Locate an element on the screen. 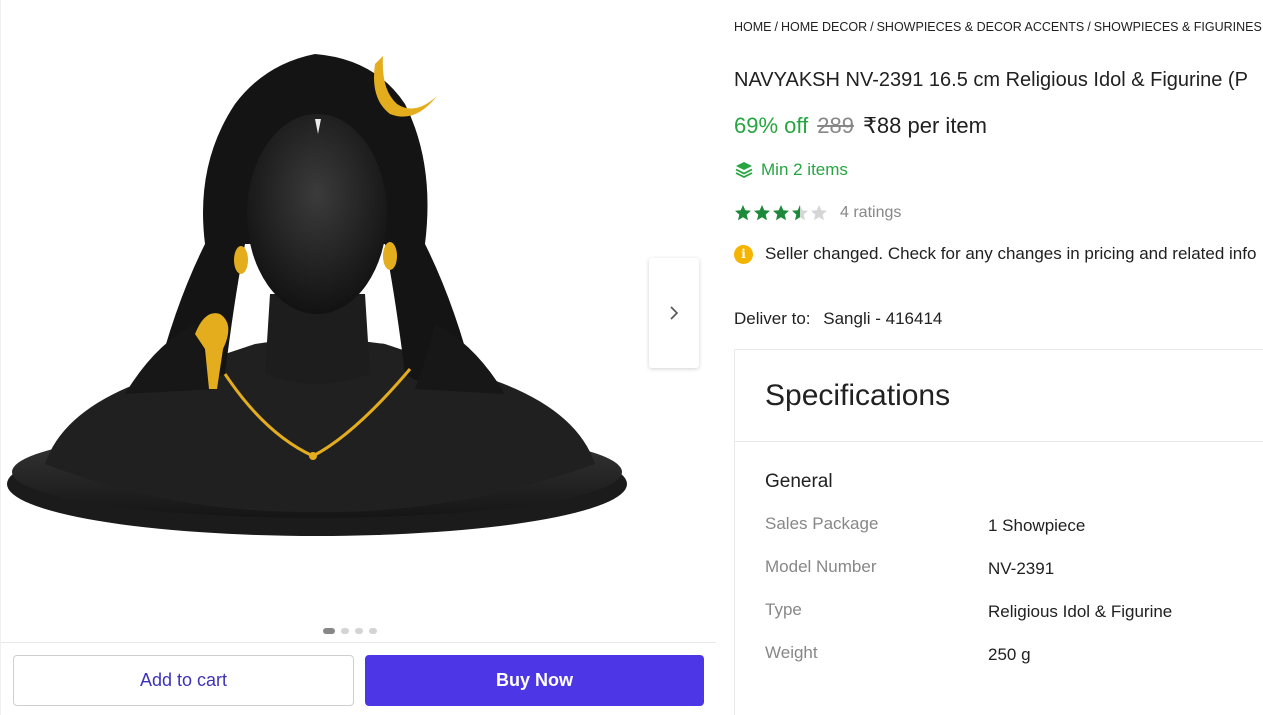 This screenshot has width=1263, height=715. price-row: 69% off 289 ₹88 per item is located at coordinates (860, 126).